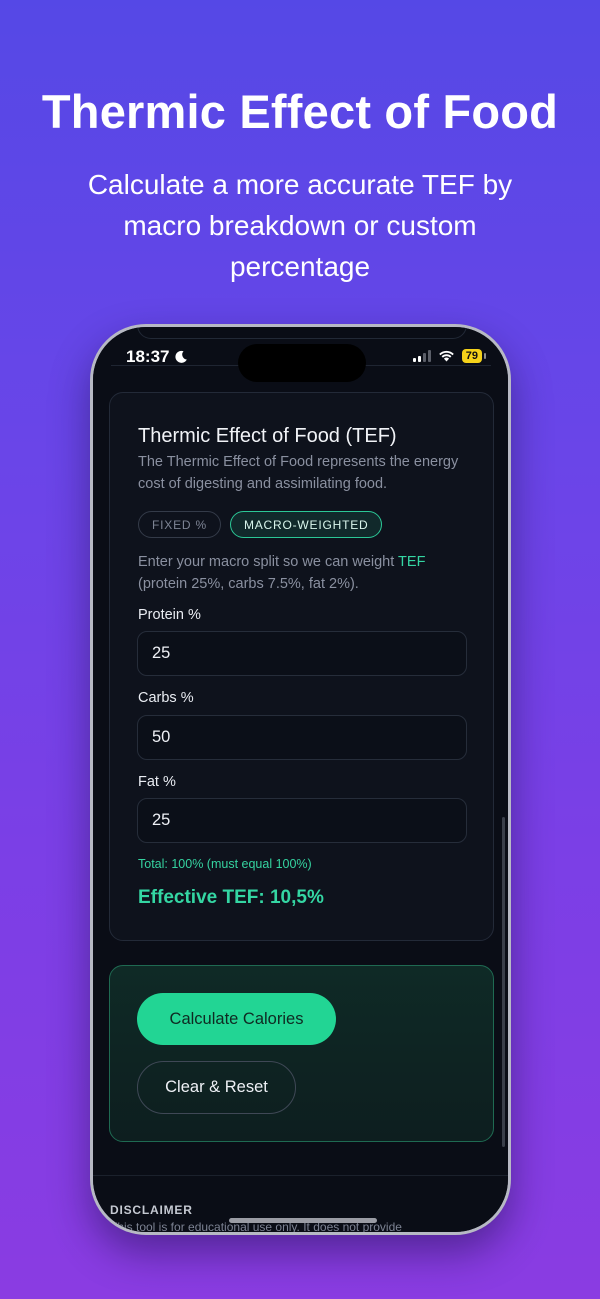 This screenshot has height=1299, width=600. Describe the element at coordinates (503, 982) in the screenshot. I see `scrollbar` at that location.